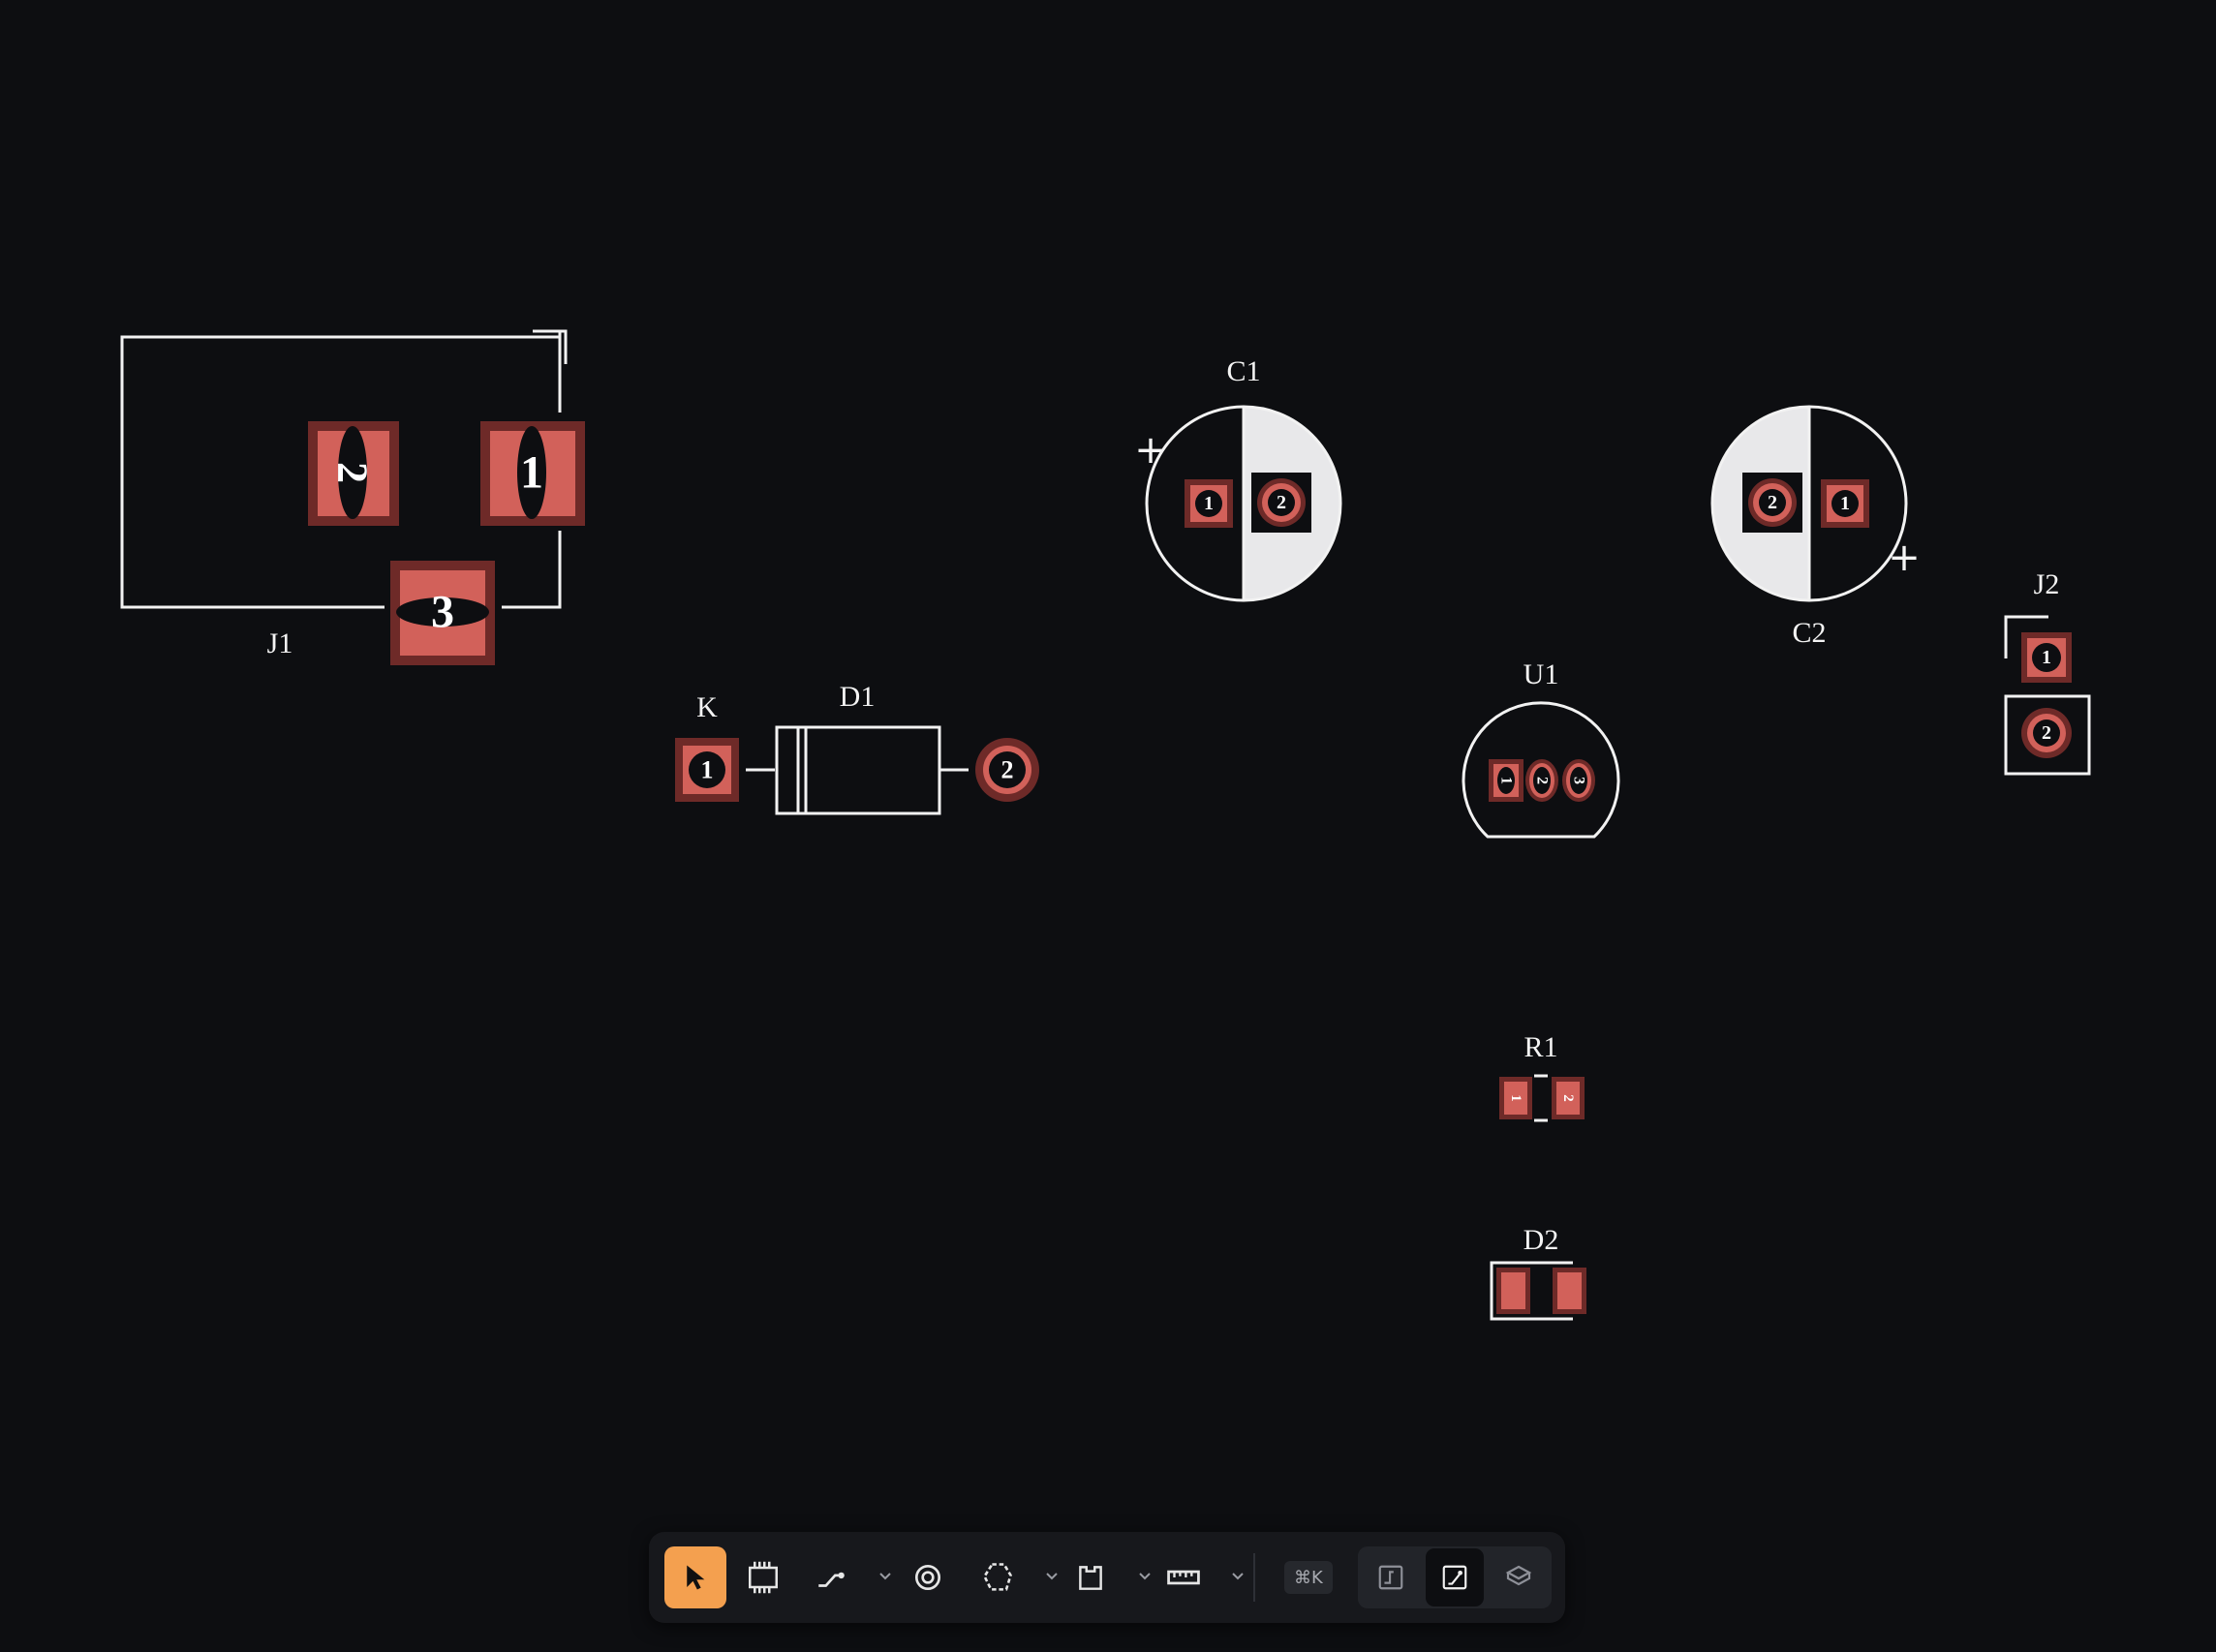 This screenshot has height=1652, width=2216. I want to click on d1-pin-1-label: 1, so click(707, 770).